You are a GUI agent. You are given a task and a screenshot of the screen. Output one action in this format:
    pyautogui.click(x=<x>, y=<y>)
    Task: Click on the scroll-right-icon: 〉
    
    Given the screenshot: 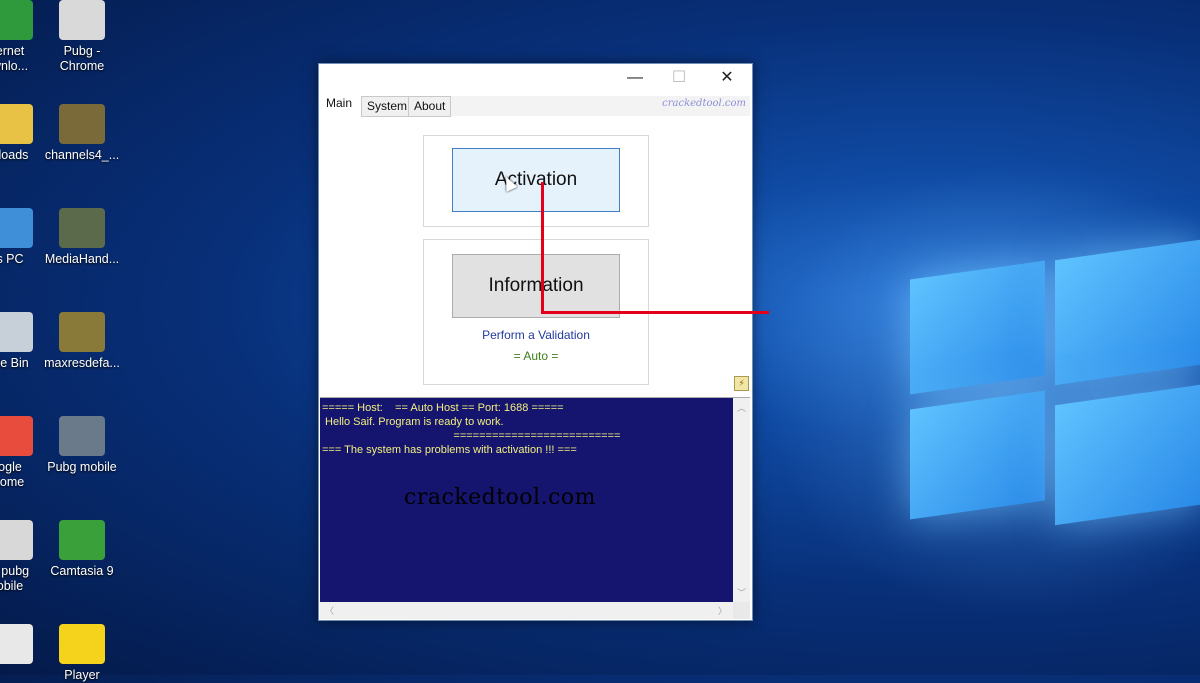 What is the action you would take?
    pyautogui.click(x=722, y=610)
    